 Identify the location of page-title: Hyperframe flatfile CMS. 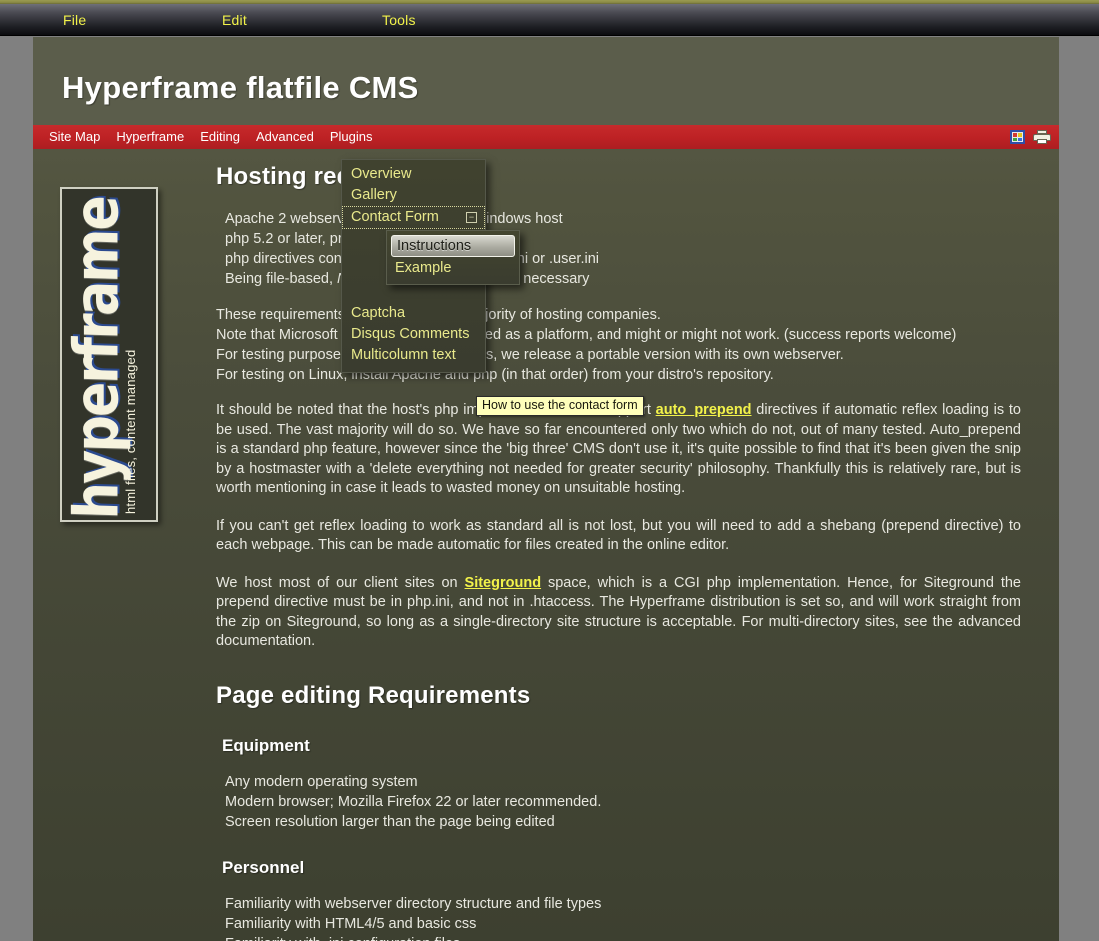
(240, 87).